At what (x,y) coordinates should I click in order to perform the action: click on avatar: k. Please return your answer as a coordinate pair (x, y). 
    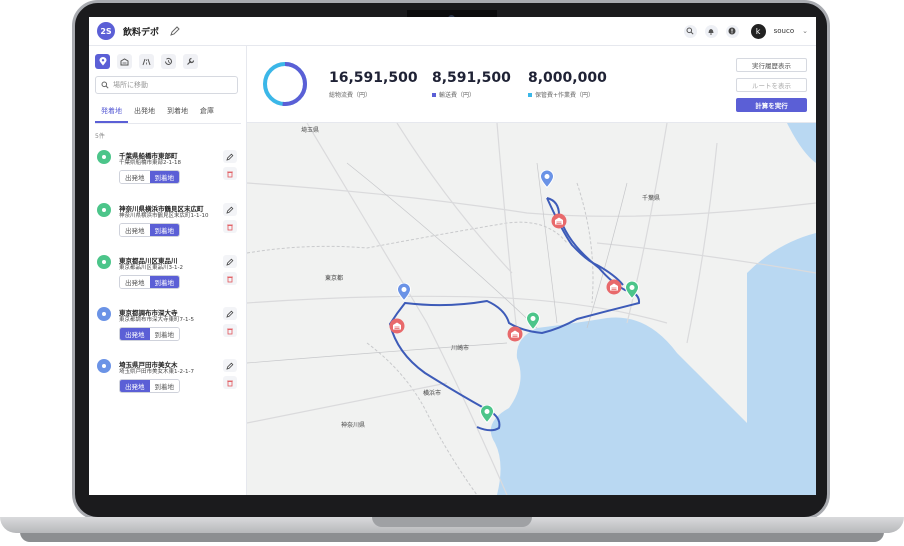
    Looking at the image, I should click on (758, 31).